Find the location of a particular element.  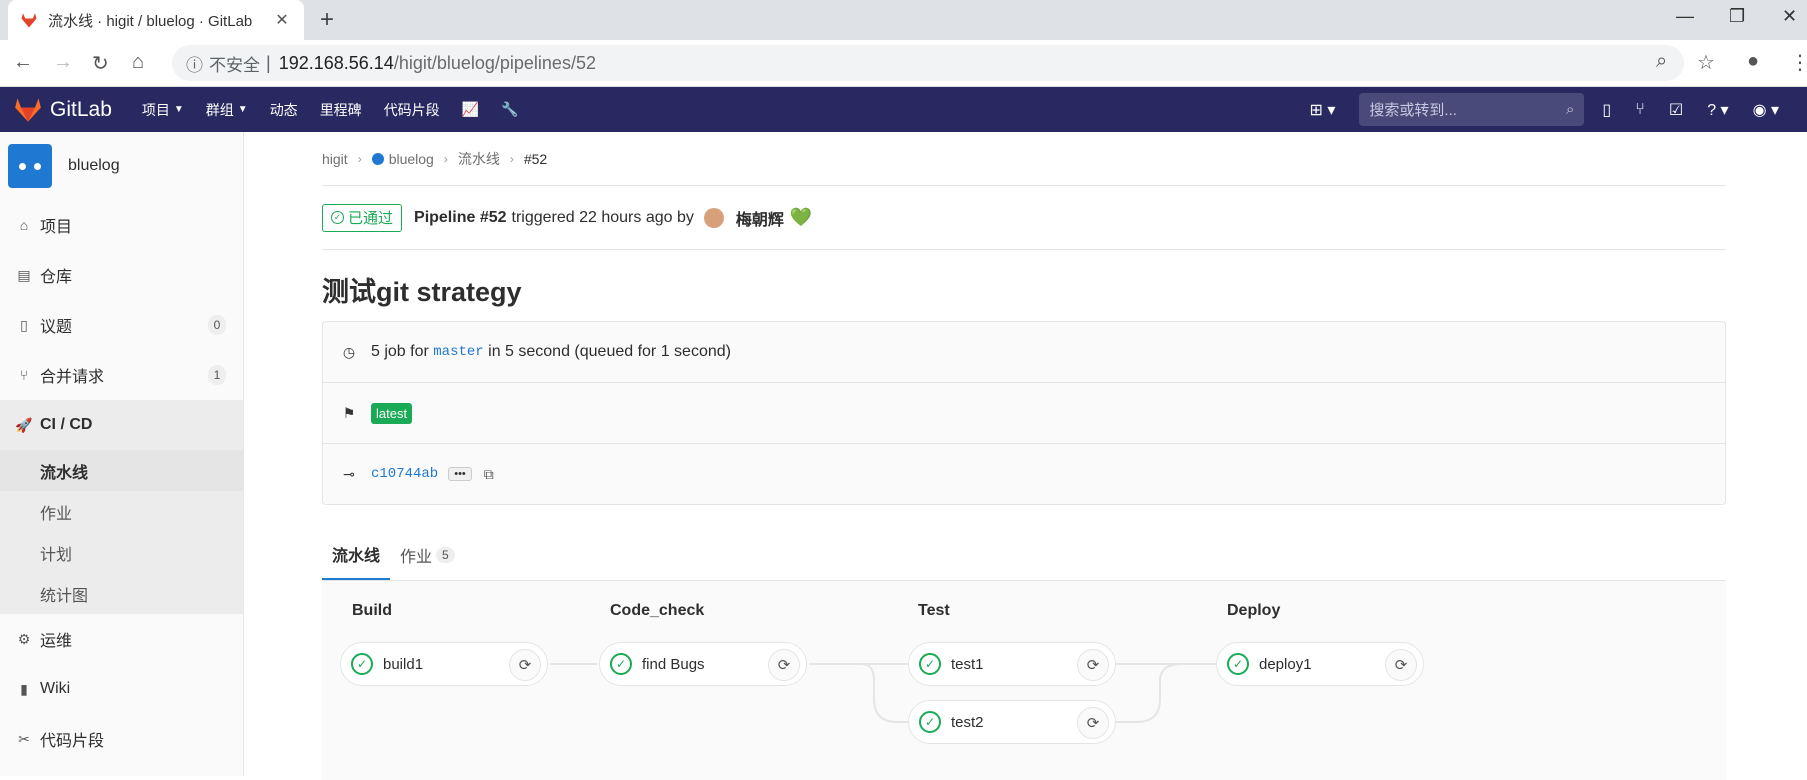

sidebar-item-label: Wiki is located at coordinates (55, 688).